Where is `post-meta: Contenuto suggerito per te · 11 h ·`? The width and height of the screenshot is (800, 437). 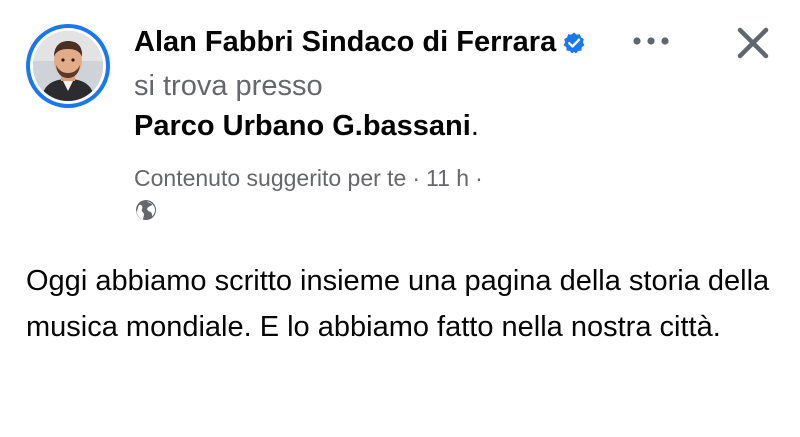 post-meta: Contenuto suggerito per te · 11 h · is located at coordinates (311, 178).